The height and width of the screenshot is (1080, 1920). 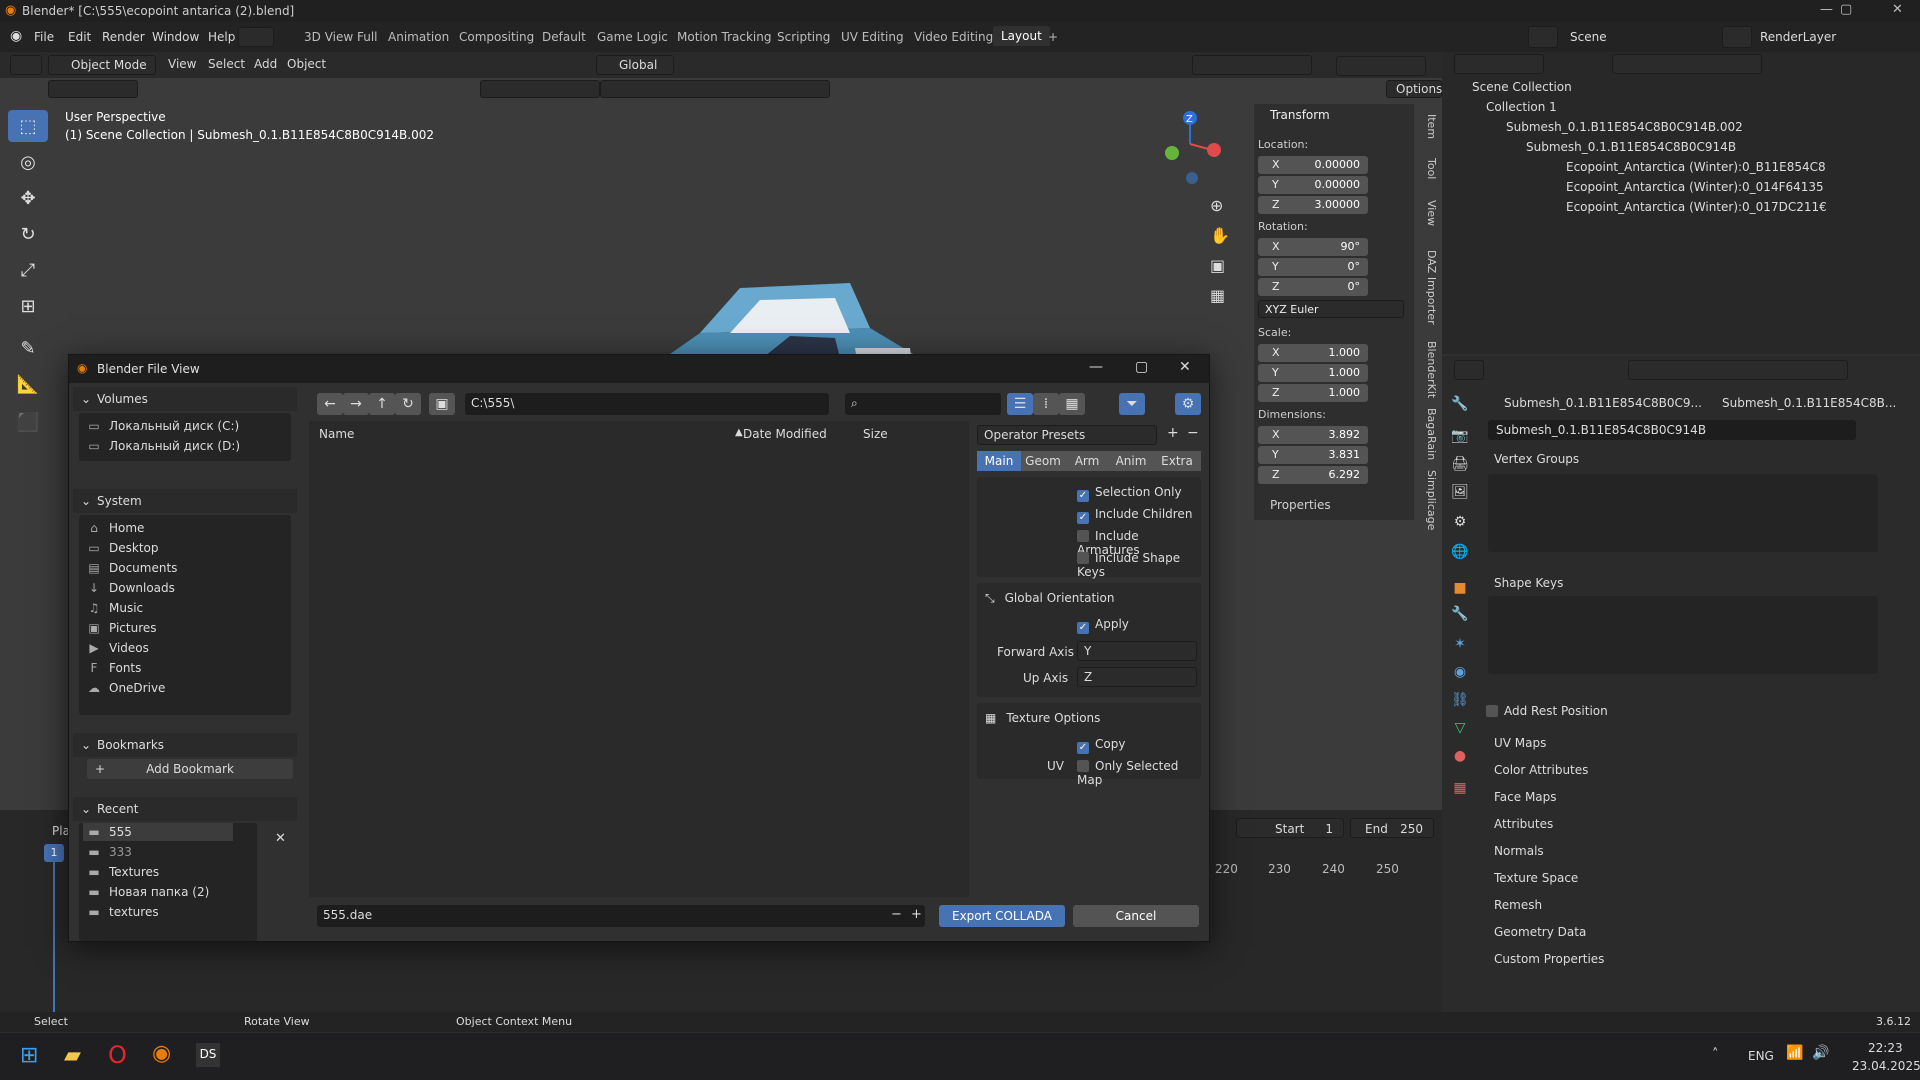 I want to click on object-props-icon: ■, so click(x=1460, y=588).